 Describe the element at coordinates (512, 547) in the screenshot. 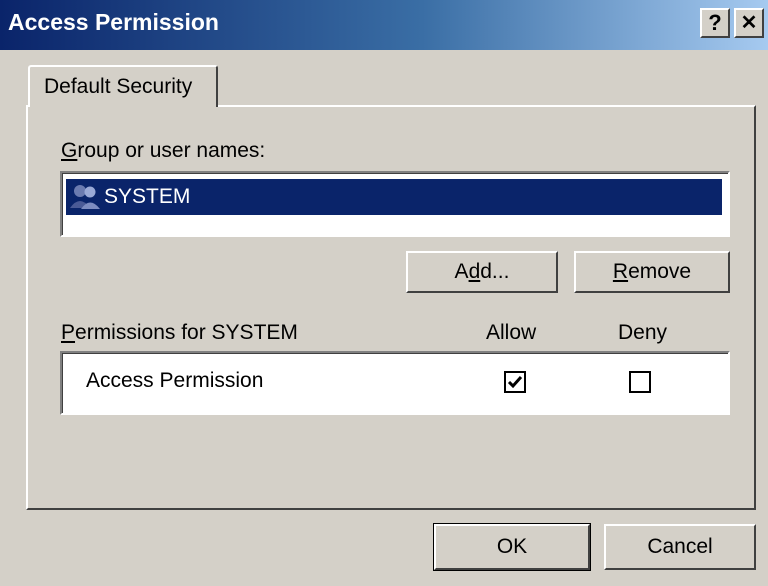

I see `ok-button: OK` at that location.